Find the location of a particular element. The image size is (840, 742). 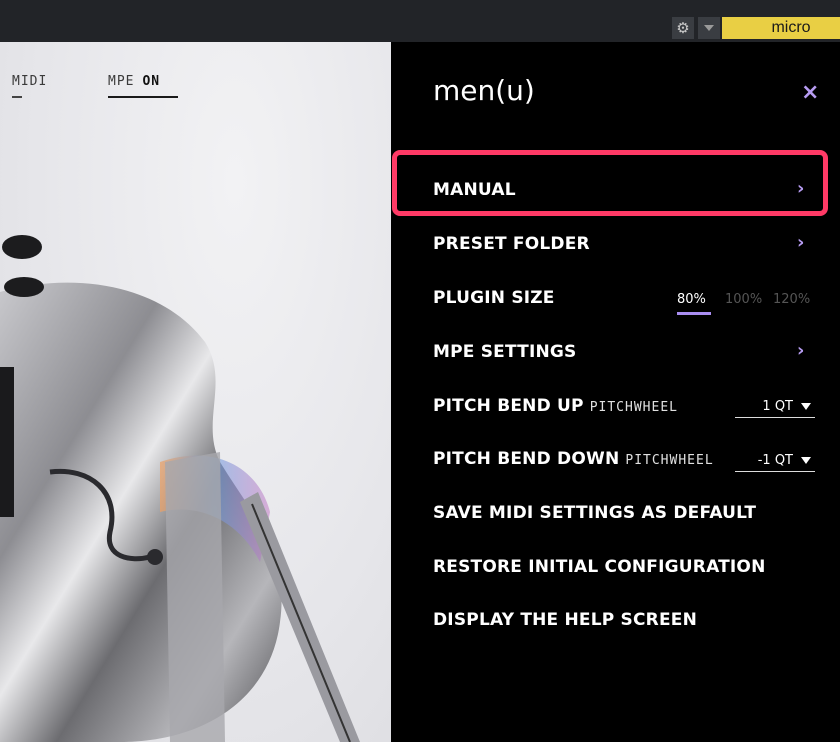

close-icon: × is located at coordinates (810, 92).